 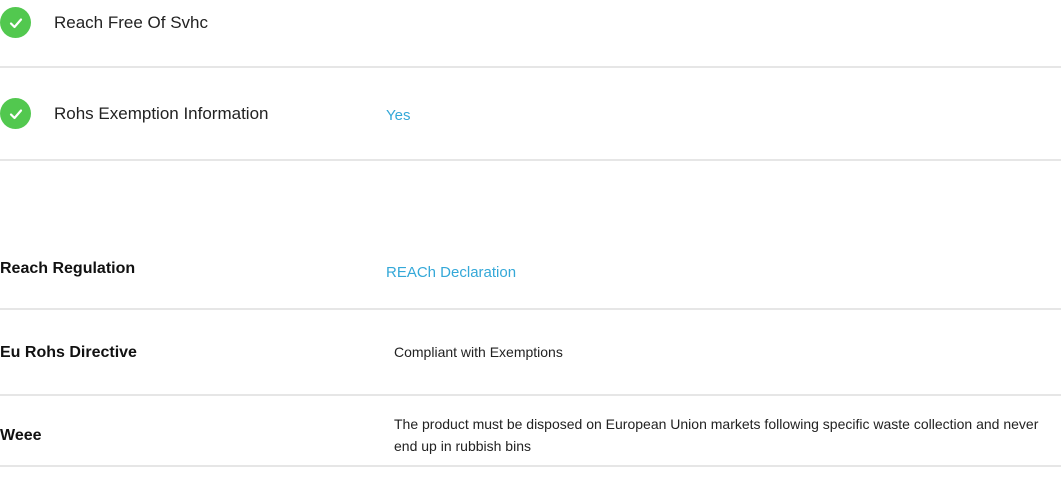 I want to click on rohs-exemption-value-link: Yes, so click(x=398, y=115).